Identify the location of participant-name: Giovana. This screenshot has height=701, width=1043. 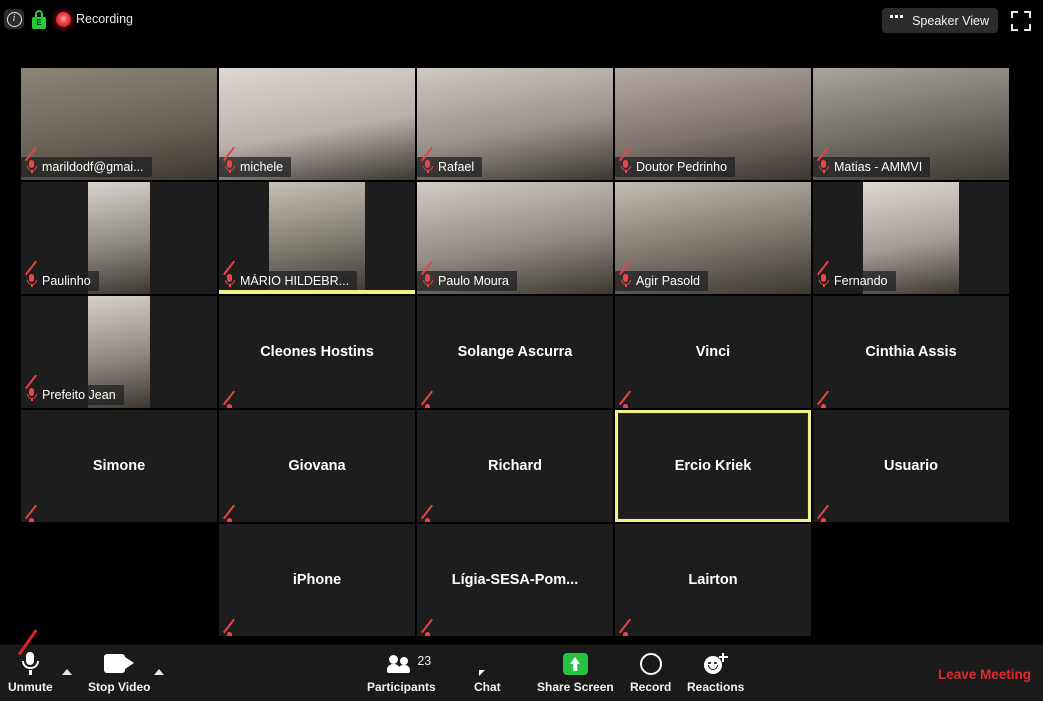
(317, 466).